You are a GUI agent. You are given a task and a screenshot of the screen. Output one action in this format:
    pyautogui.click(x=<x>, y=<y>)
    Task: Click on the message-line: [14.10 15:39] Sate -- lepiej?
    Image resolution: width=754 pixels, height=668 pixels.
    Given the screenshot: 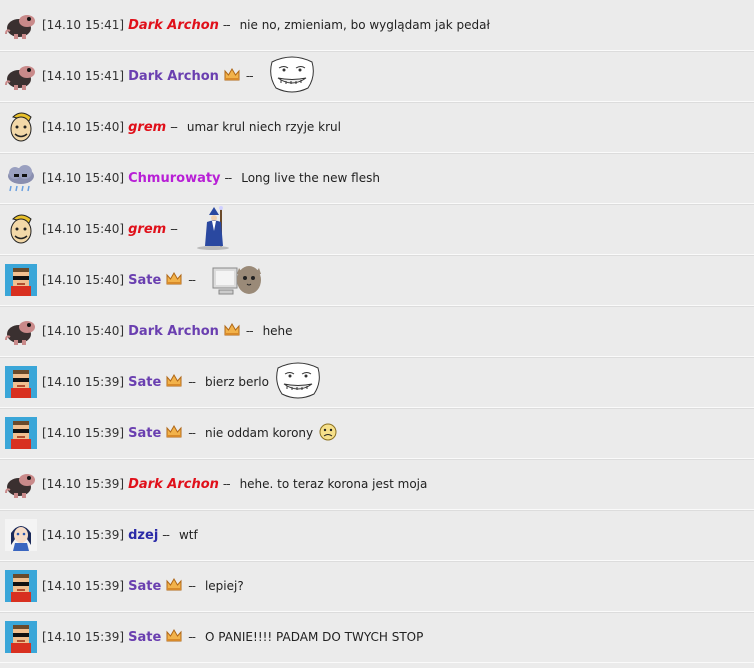 What is the action you would take?
    pyautogui.click(x=143, y=586)
    